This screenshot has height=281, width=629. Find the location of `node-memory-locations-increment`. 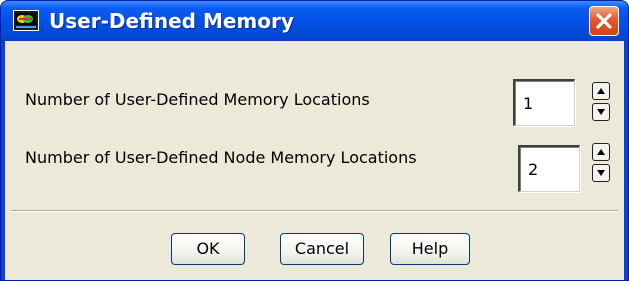

node-memory-locations-increment is located at coordinates (601, 152).